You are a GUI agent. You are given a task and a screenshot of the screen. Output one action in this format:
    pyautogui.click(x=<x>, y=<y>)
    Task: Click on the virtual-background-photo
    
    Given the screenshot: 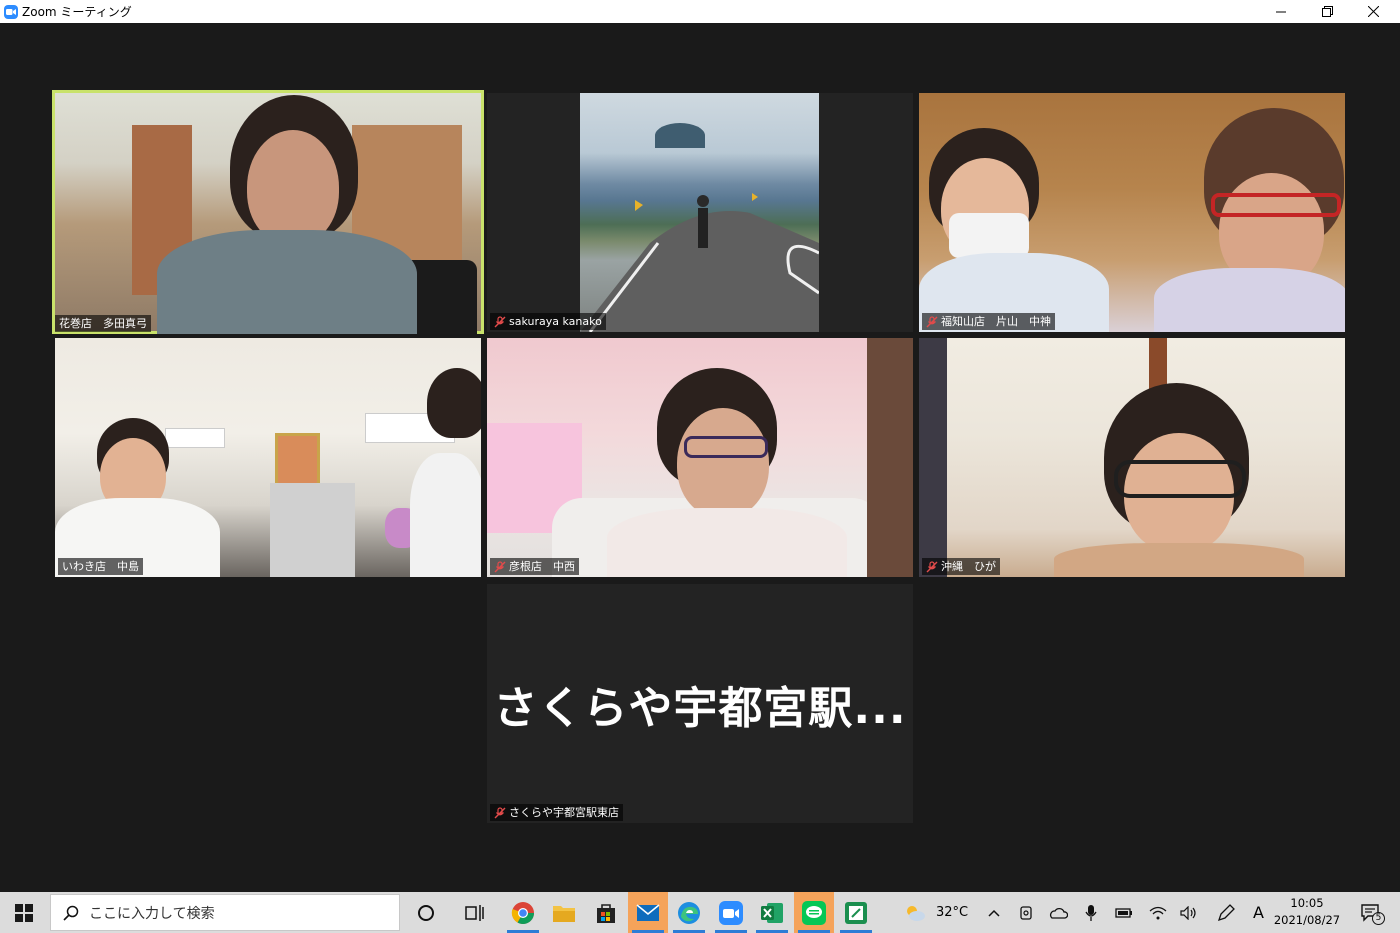 What is the action you would take?
    pyautogui.click(x=699, y=212)
    